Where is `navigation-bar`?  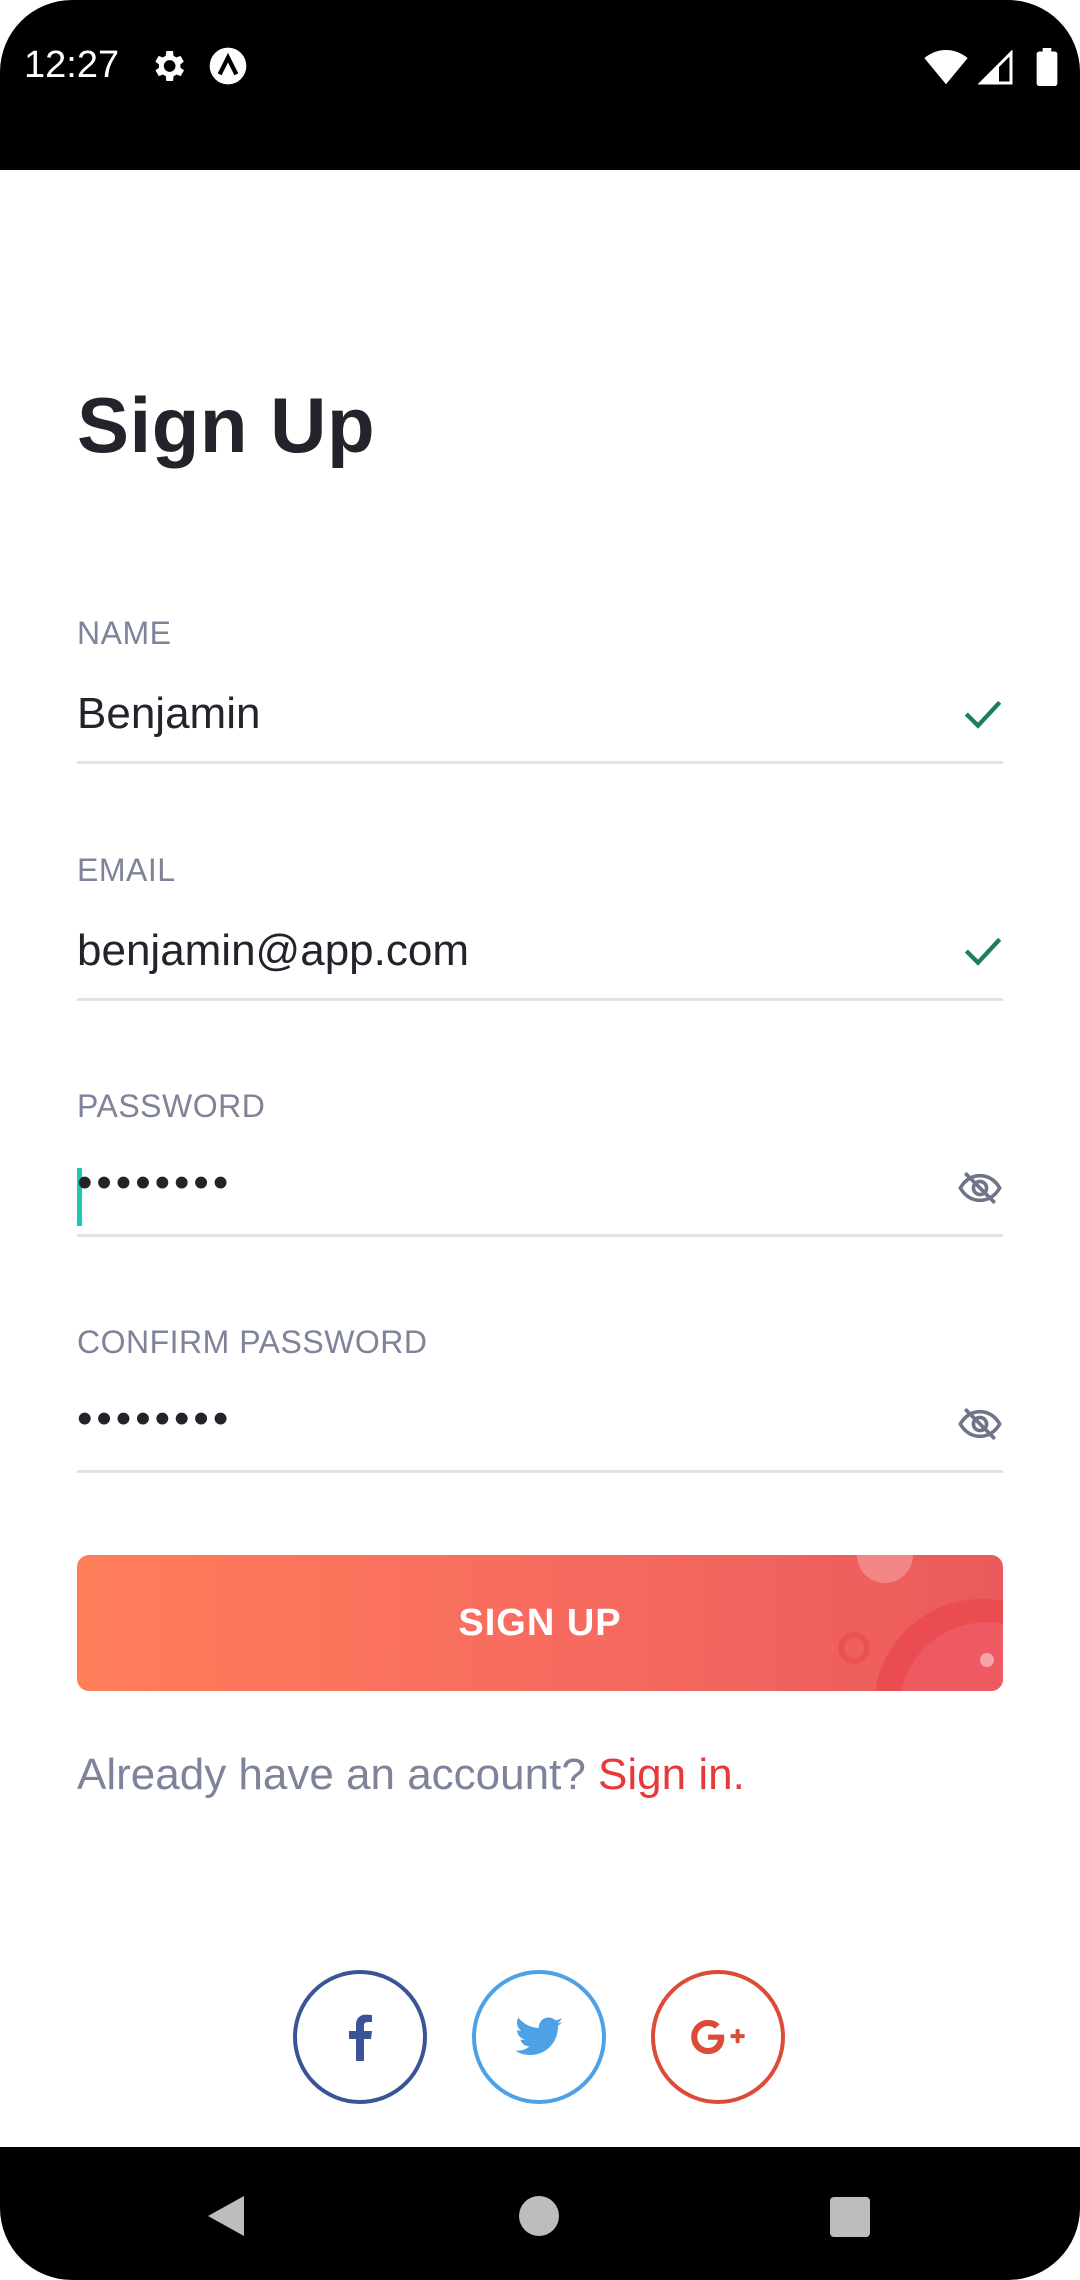 navigation-bar is located at coordinates (540, 2213).